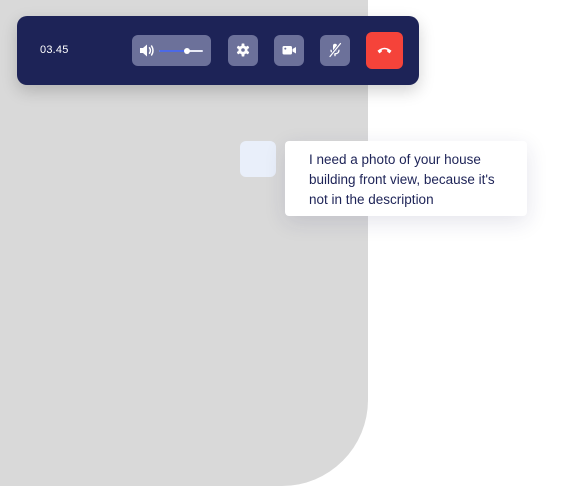  I want to click on volume-slider, so click(181, 51).